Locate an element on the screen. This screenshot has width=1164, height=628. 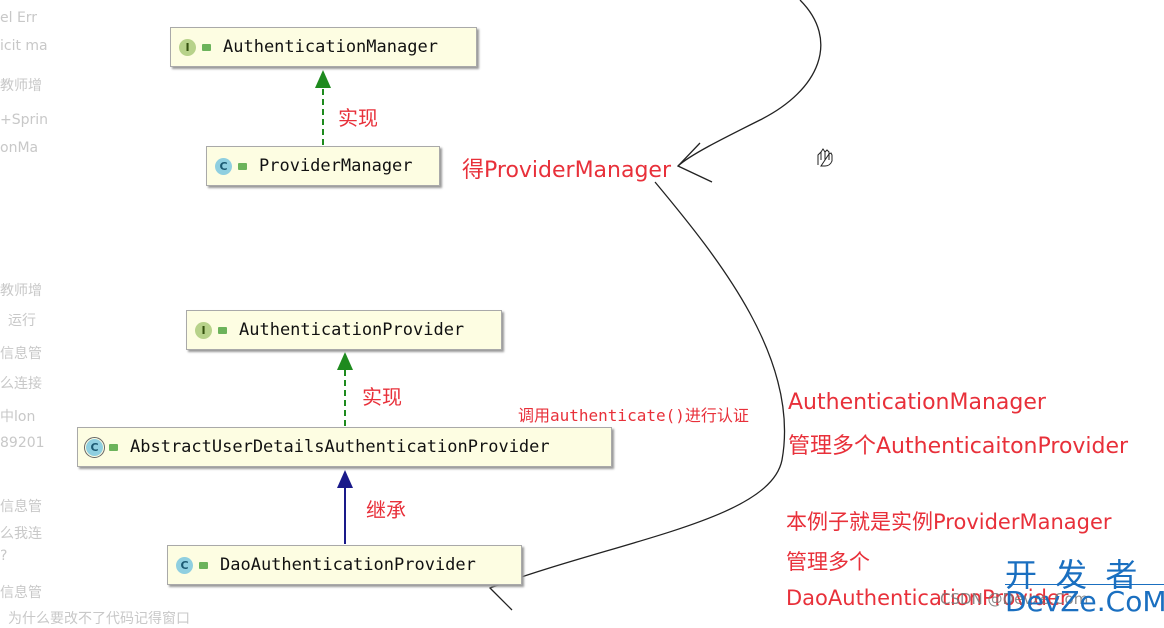
class-box-dao-authentication-provider: C DaoAuthenticationProvider is located at coordinates (344, 565).